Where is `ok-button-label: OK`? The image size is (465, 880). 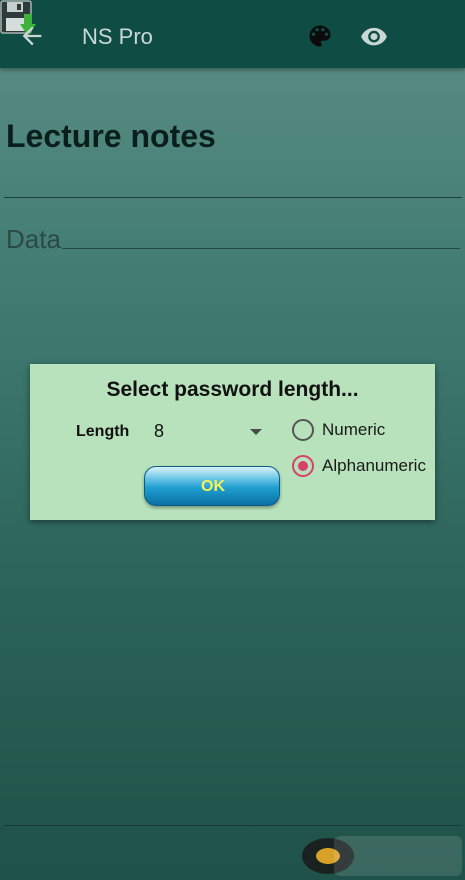 ok-button-label: OK is located at coordinates (213, 486).